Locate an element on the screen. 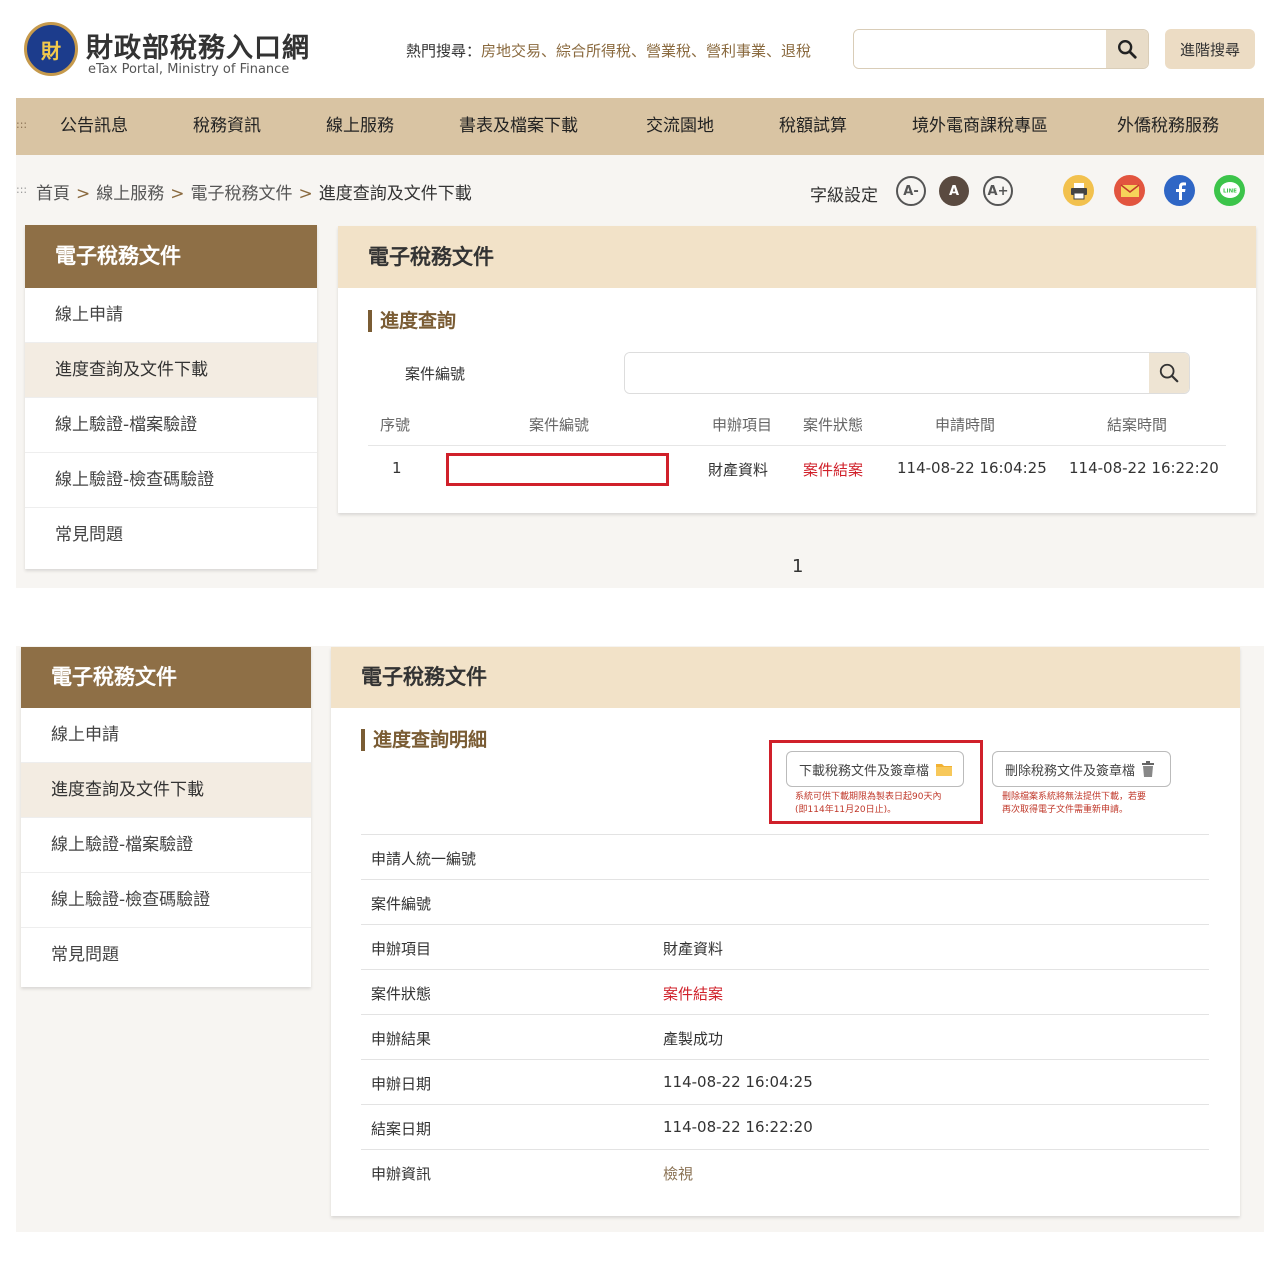 This screenshot has height=1280, width=1280. site-subtitle: eTax Portal, Ministry of Finance is located at coordinates (189, 69).